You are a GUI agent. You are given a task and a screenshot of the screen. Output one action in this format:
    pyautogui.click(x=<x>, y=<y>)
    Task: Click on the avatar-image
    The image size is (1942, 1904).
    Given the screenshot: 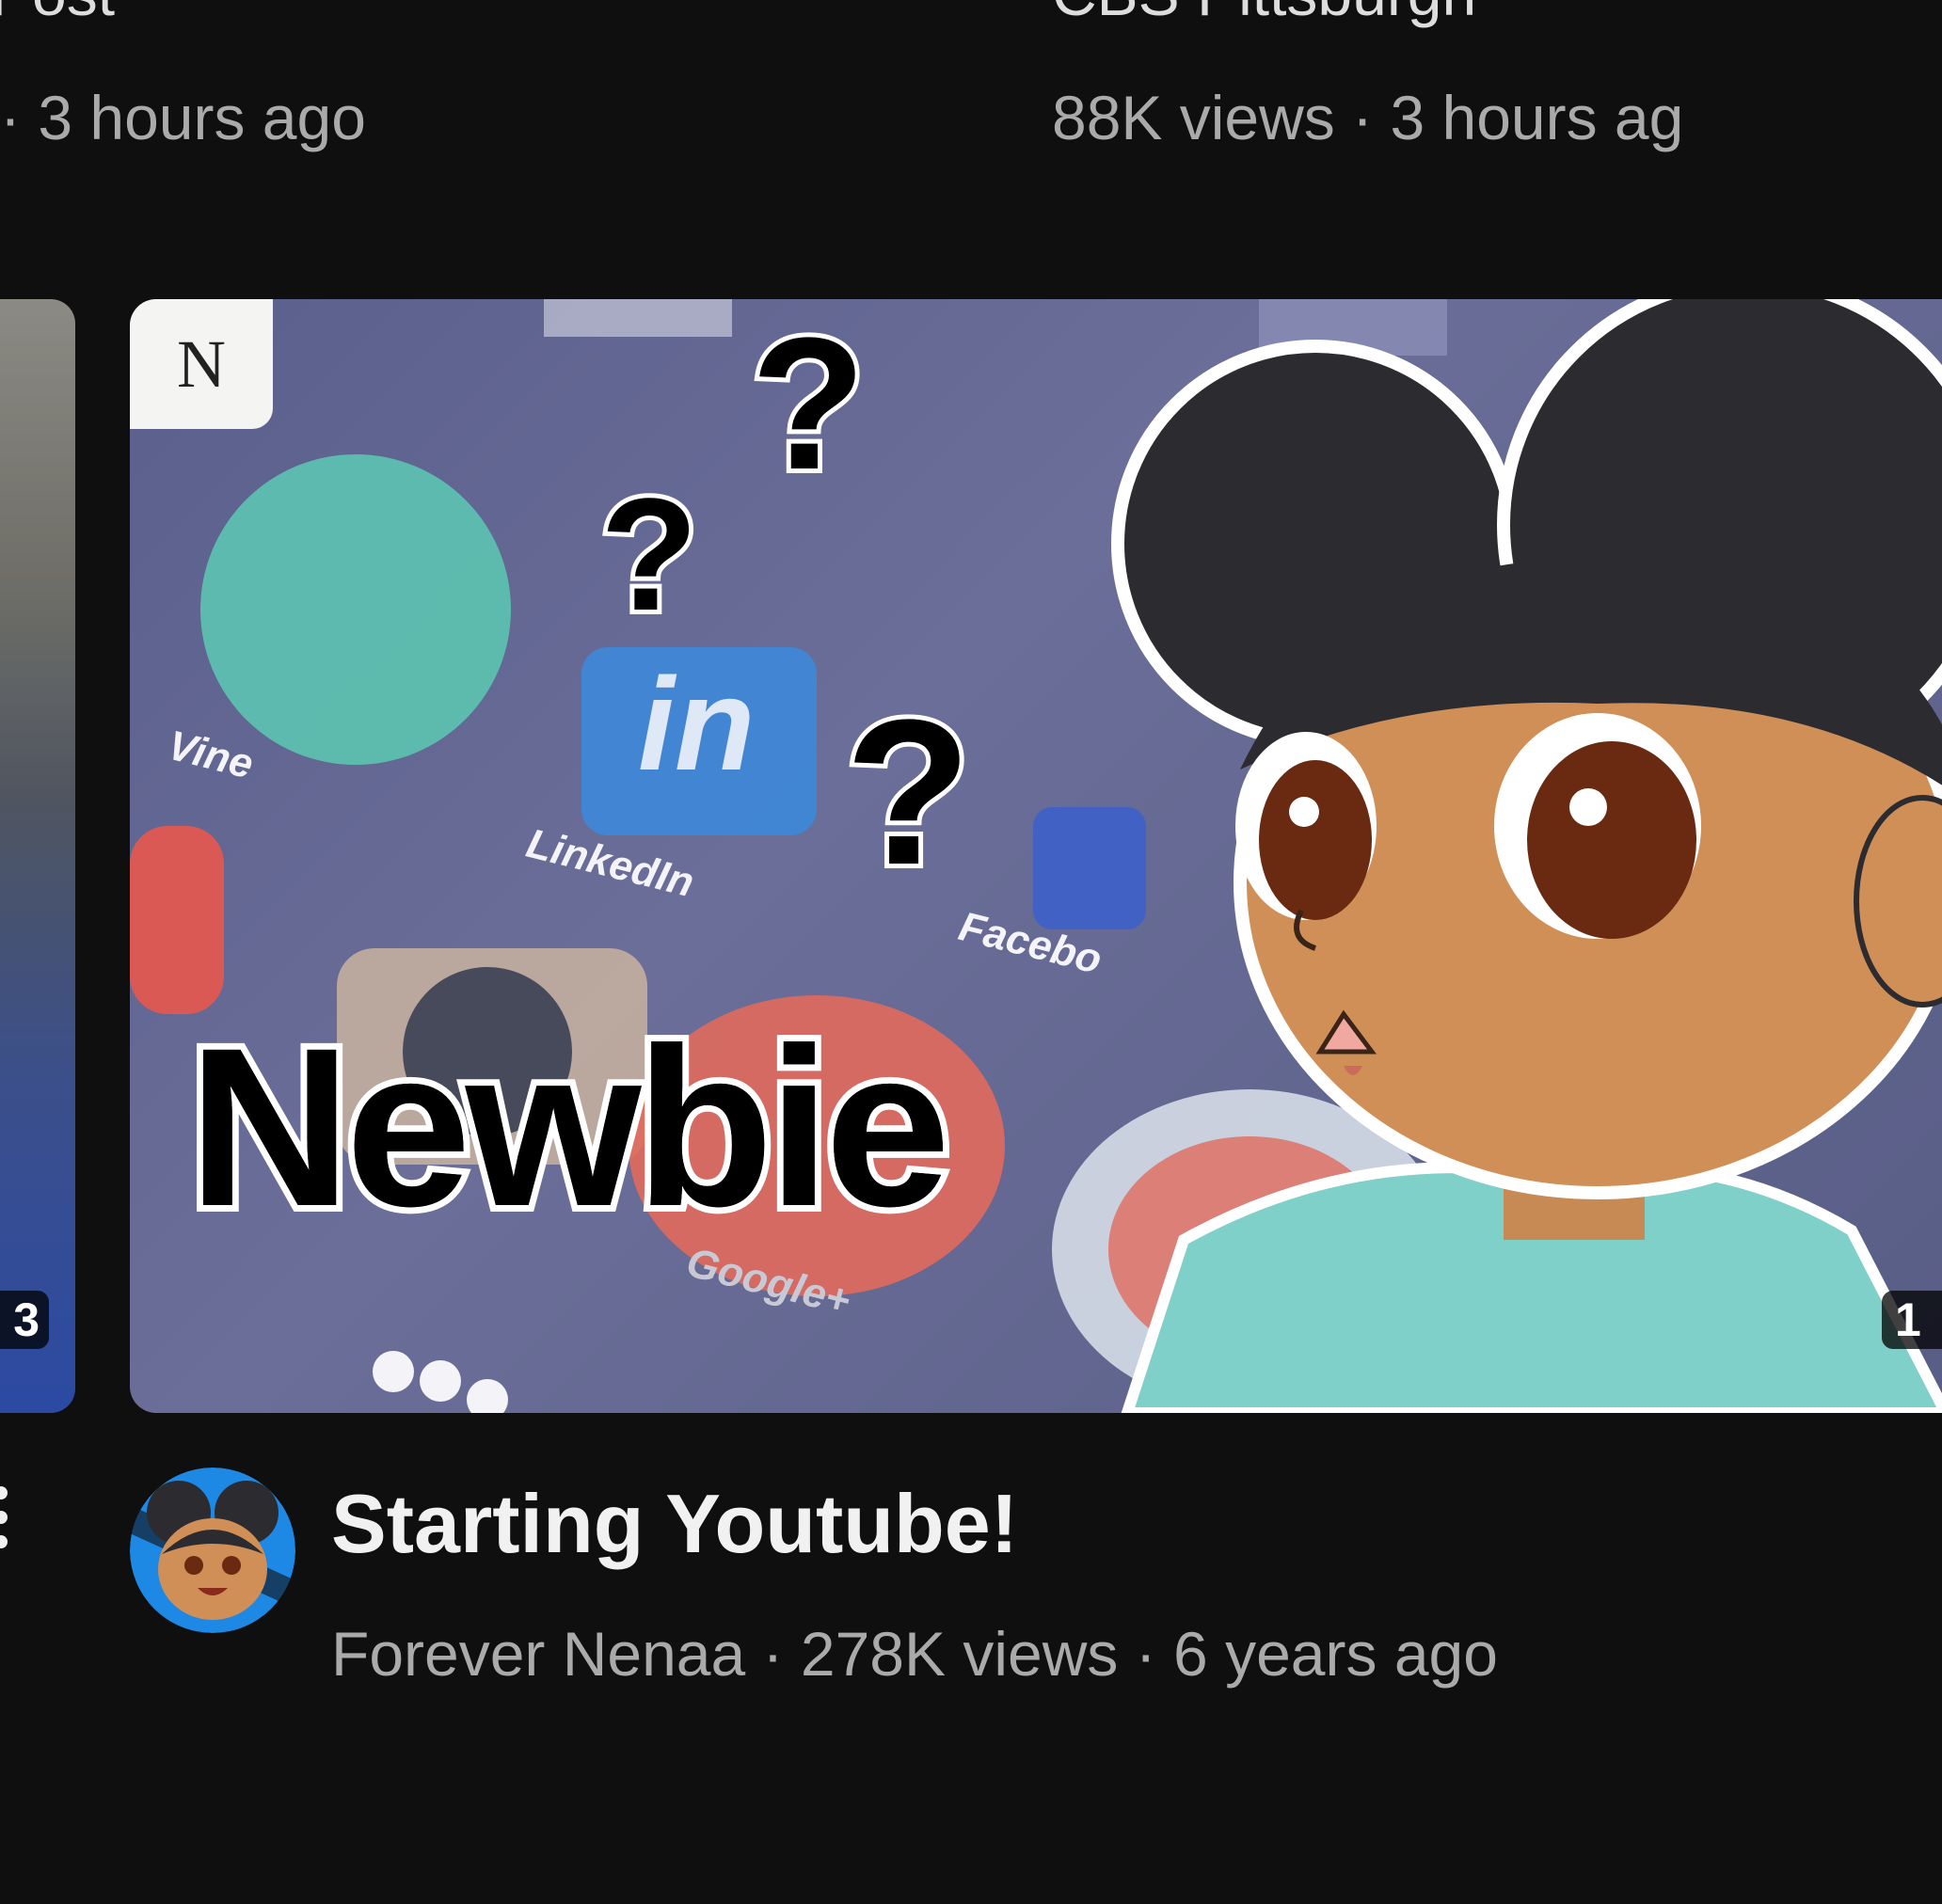 What is the action you would take?
    pyautogui.click(x=213, y=1550)
    